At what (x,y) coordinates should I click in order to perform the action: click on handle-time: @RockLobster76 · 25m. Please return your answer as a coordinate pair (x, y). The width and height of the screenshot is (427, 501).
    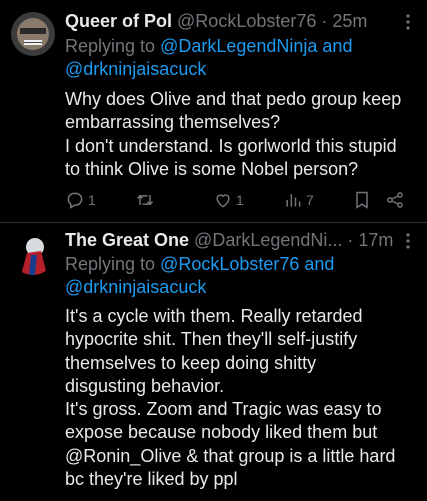
    Looking at the image, I should click on (272, 21).